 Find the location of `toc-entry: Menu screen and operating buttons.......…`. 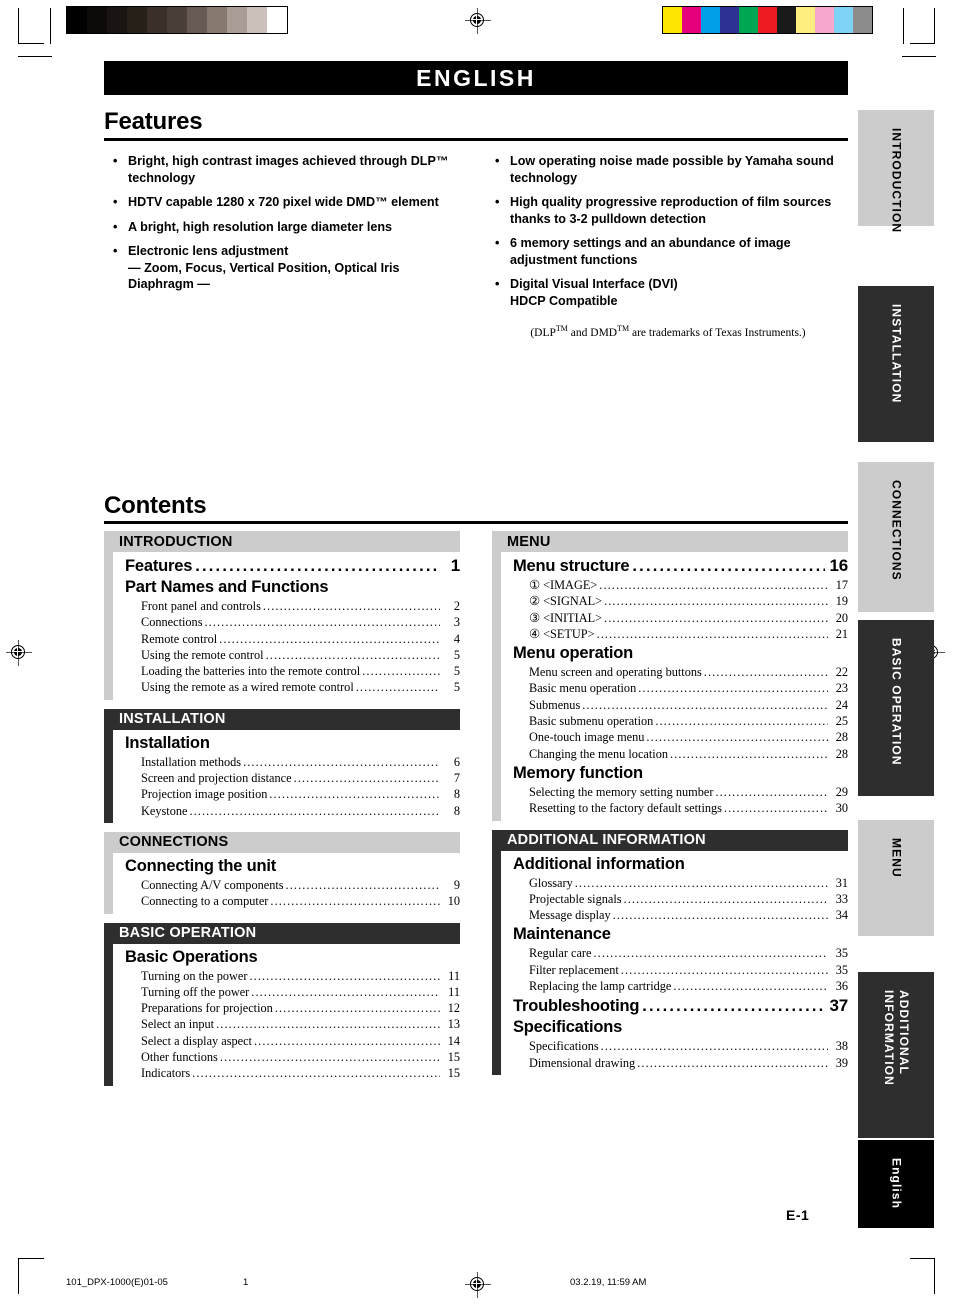

toc-entry: Menu screen and operating buttons.......… is located at coordinates (680, 672).